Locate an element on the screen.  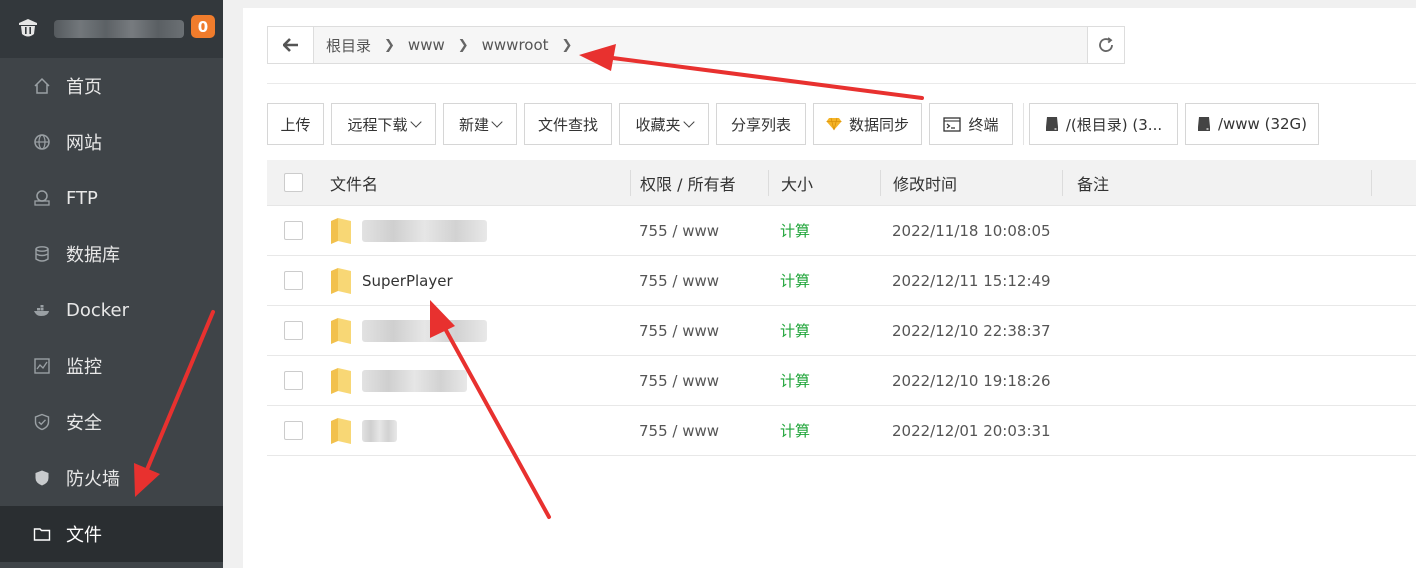
table-row: 755 / www 计算 2022/12/10 22:38:37 is located at coordinates (841, 331).